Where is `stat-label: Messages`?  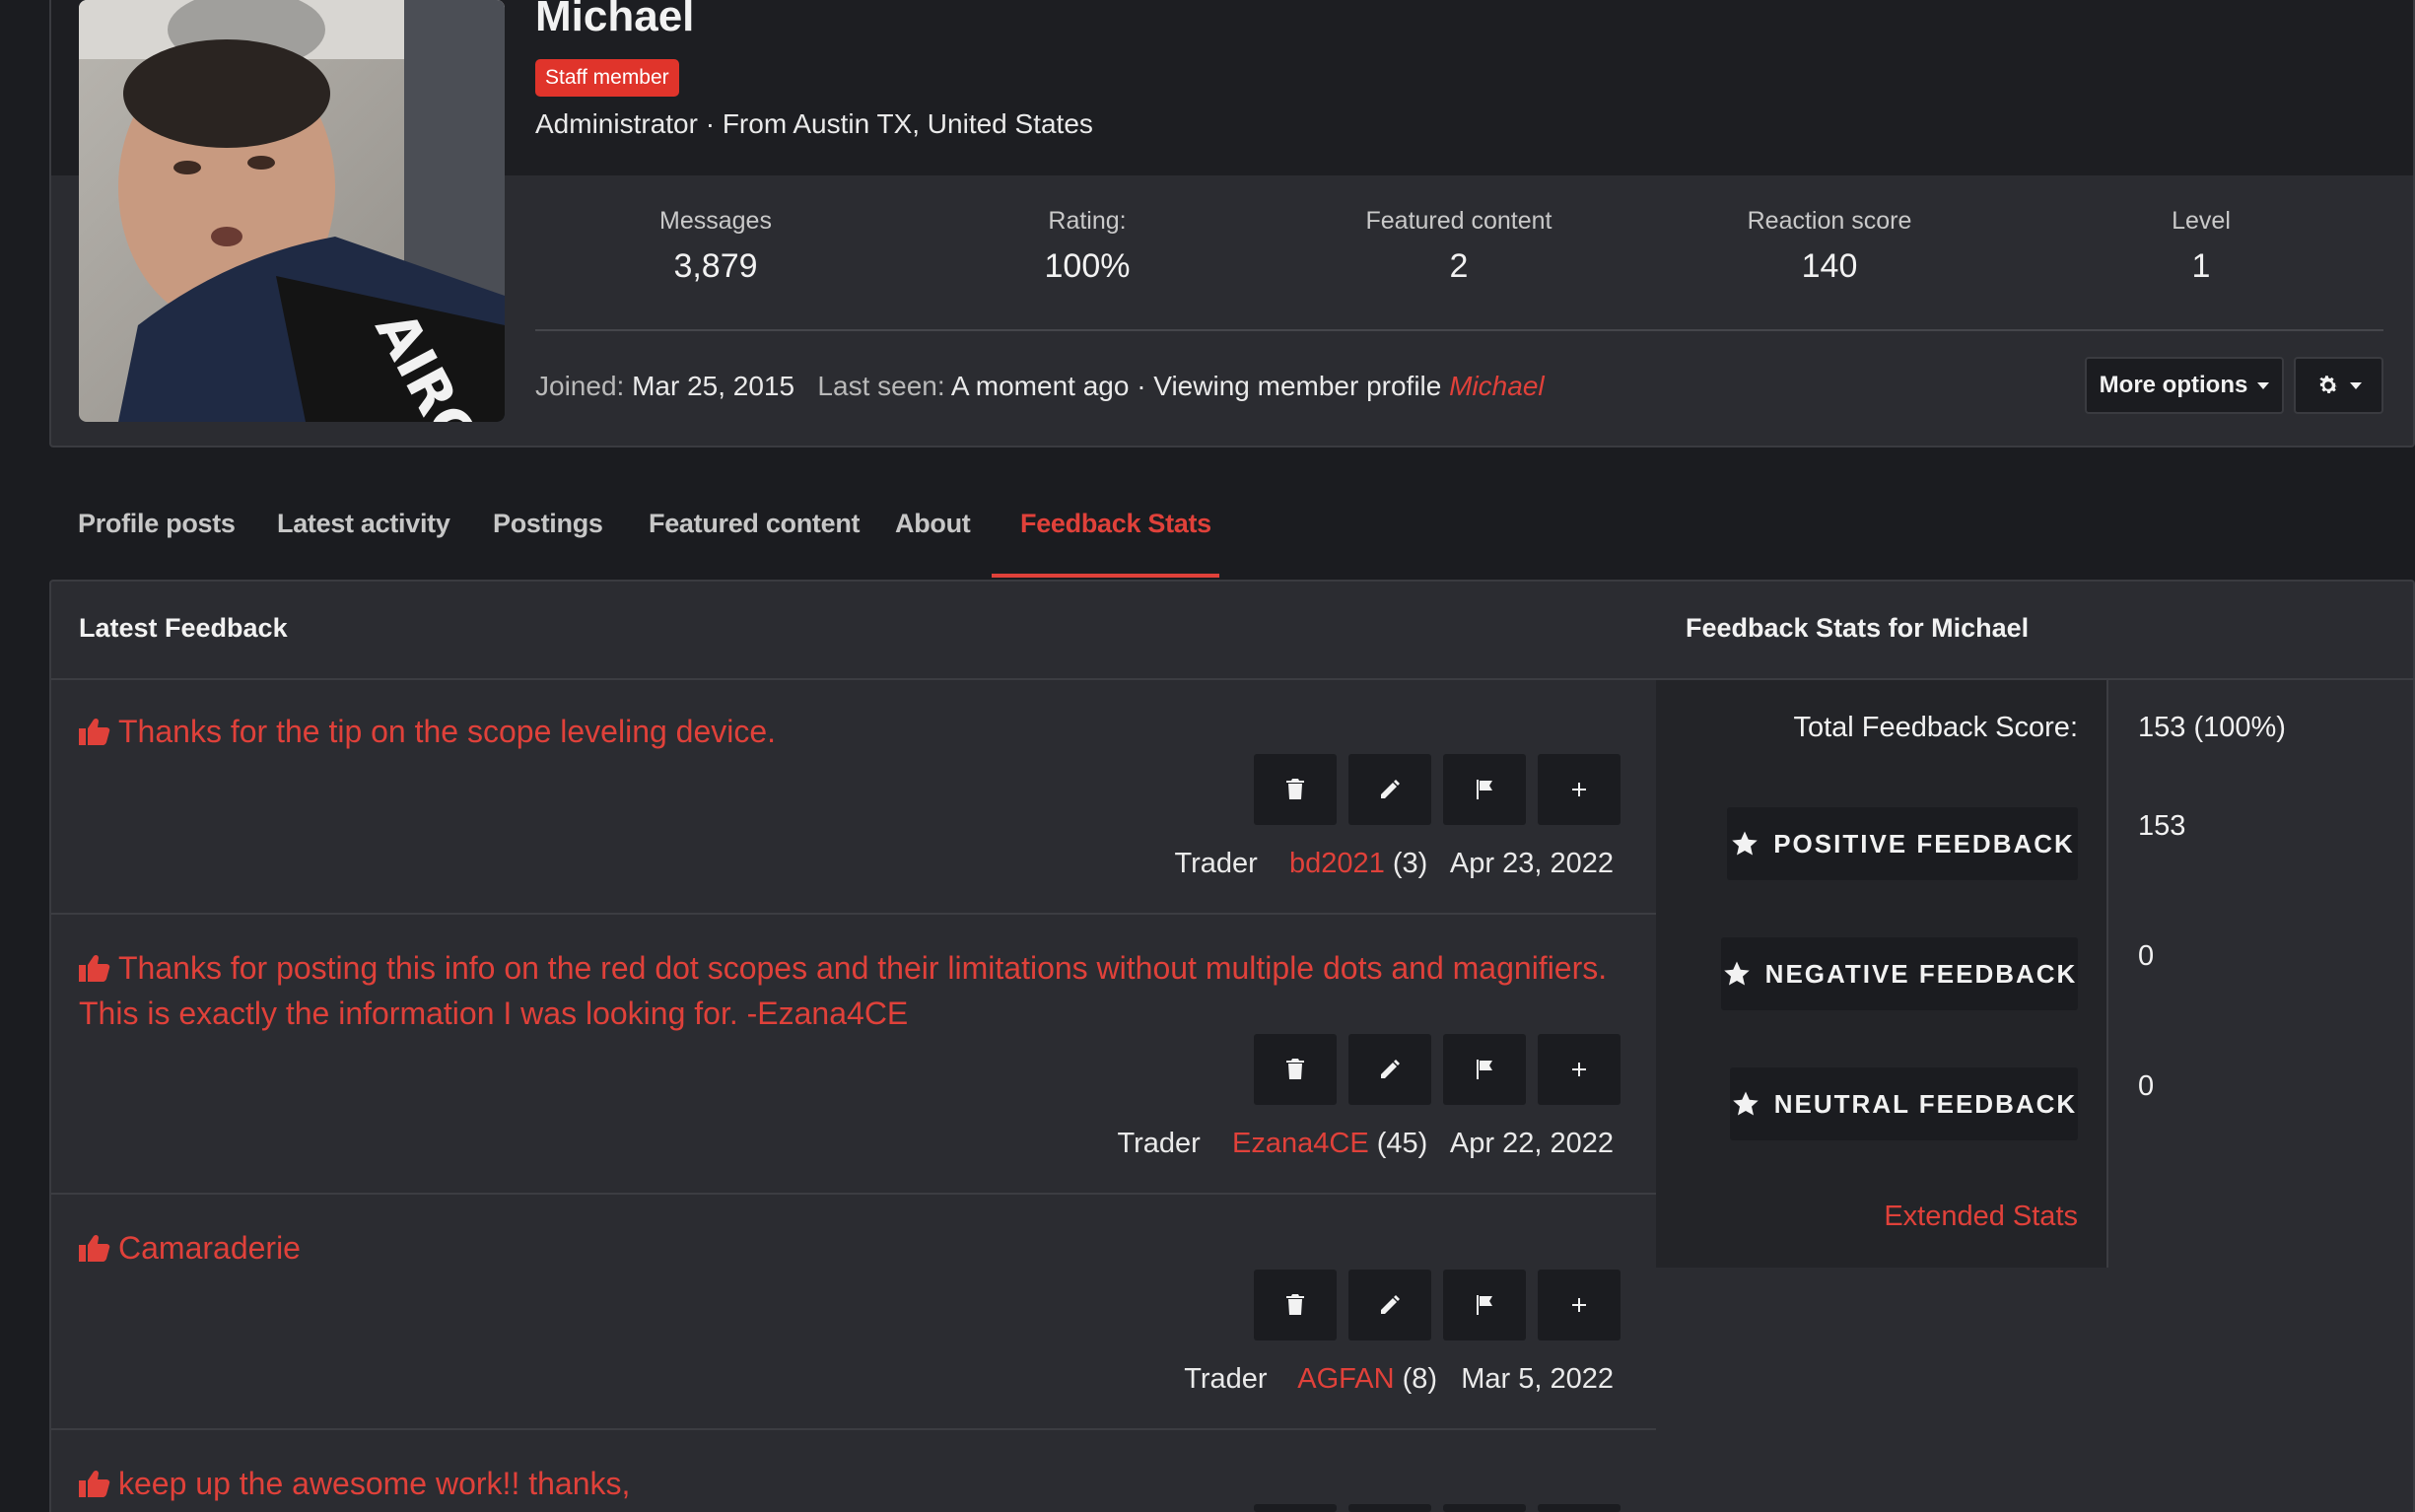
stat-label: Messages is located at coordinates (716, 221).